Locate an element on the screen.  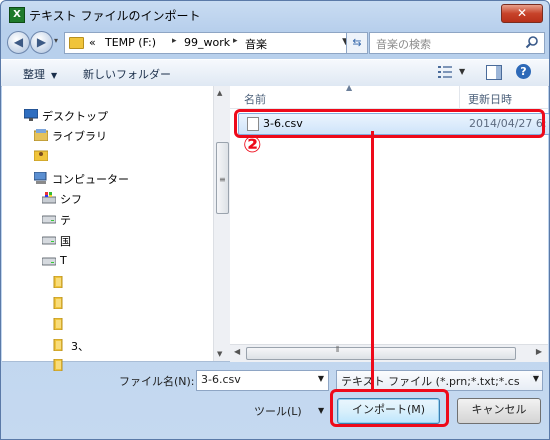
file-type-select: テキスト ファイル (*.prn;*.txt;*.cs ▼ is located at coordinates (439, 380).